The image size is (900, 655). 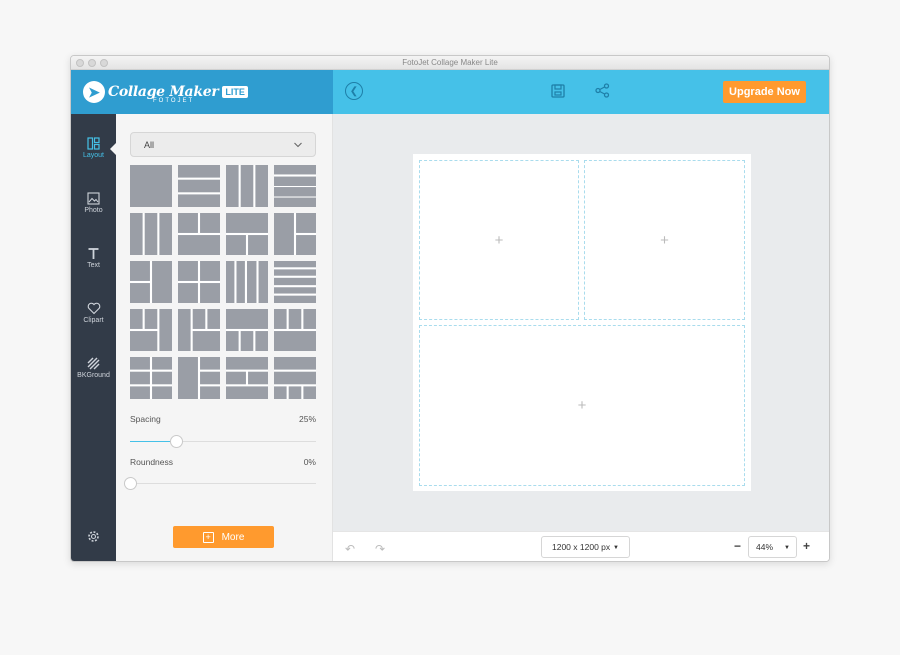 What do you see at coordinates (174, 101) in the screenshot?
I see `logo-subtitle: FOTOJET` at bounding box center [174, 101].